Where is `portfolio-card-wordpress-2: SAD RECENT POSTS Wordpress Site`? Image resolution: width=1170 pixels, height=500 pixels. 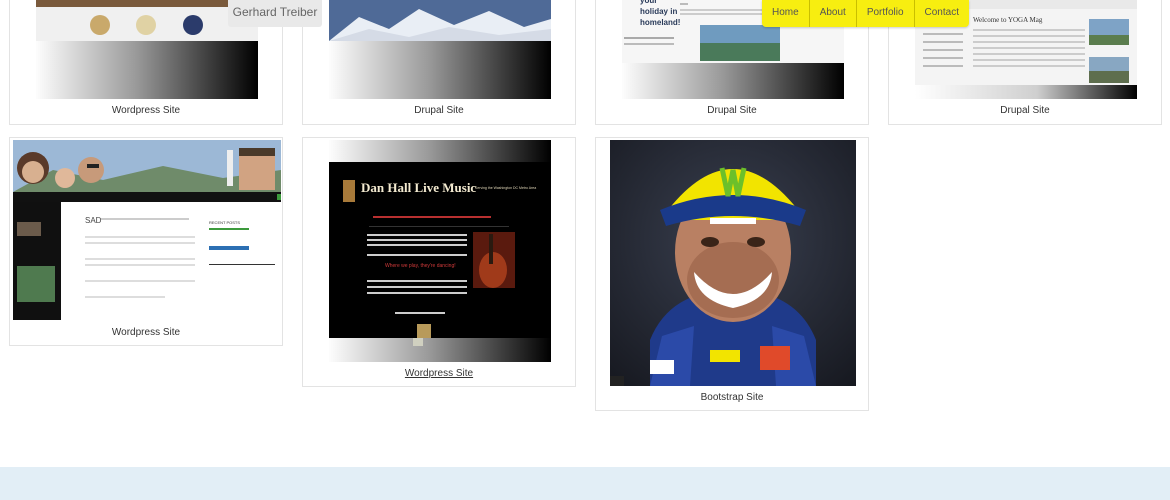 portfolio-card-wordpress-2: SAD RECENT POSTS Wordpress Site is located at coordinates (146, 241).